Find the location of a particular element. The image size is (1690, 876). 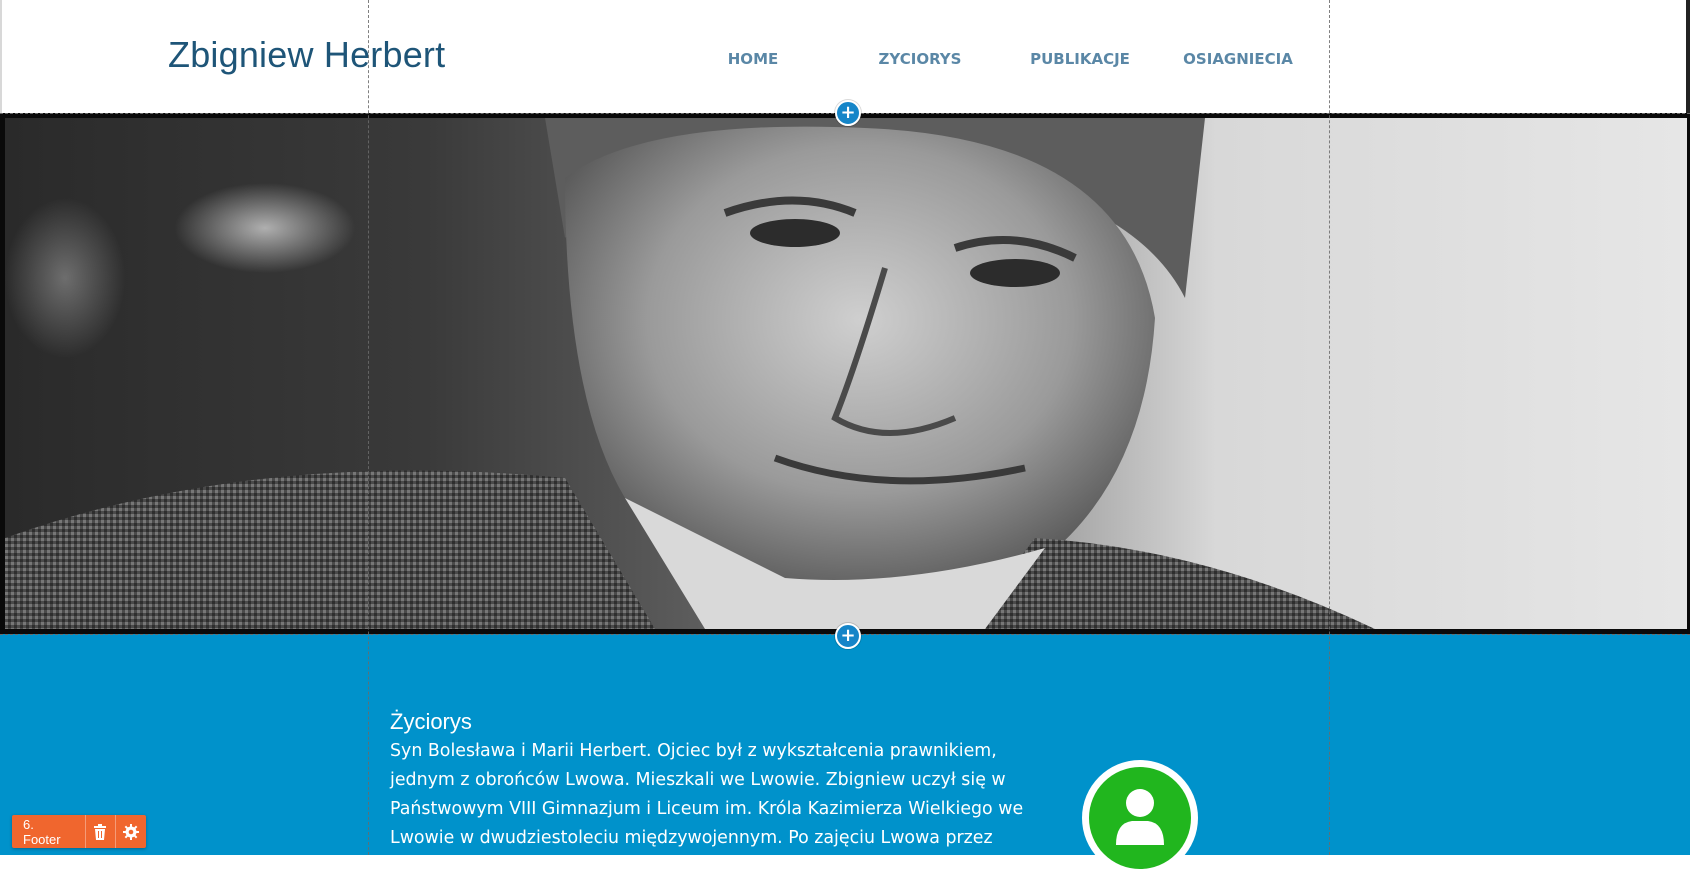

nav-home: HOME is located at coordinates (753, 59).